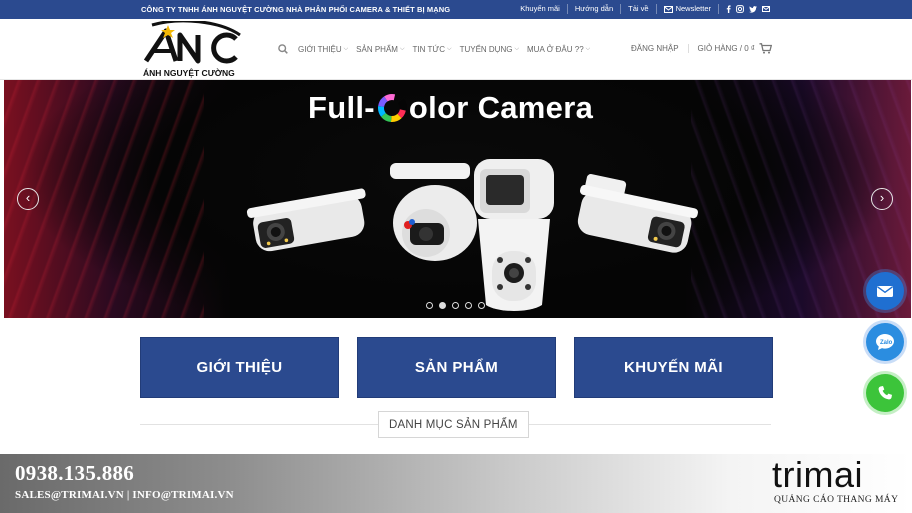  I want to click on newsletter-link: Newsletter, so click(688, 9).